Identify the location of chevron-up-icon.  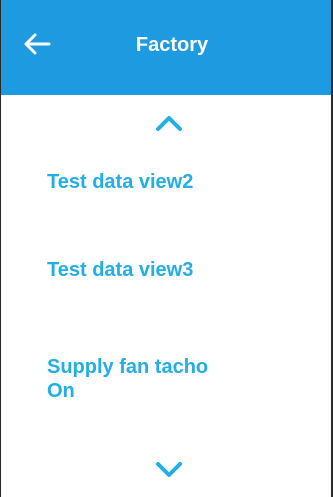
(169, 123).